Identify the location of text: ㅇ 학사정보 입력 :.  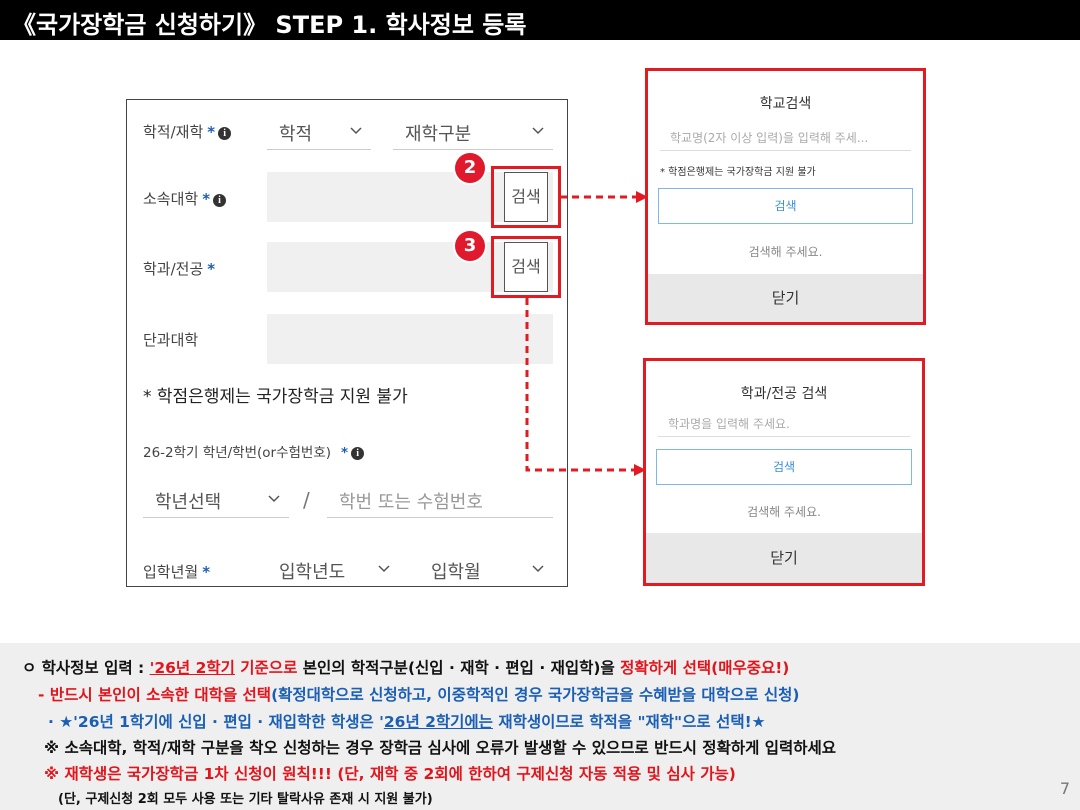
(86, 668).